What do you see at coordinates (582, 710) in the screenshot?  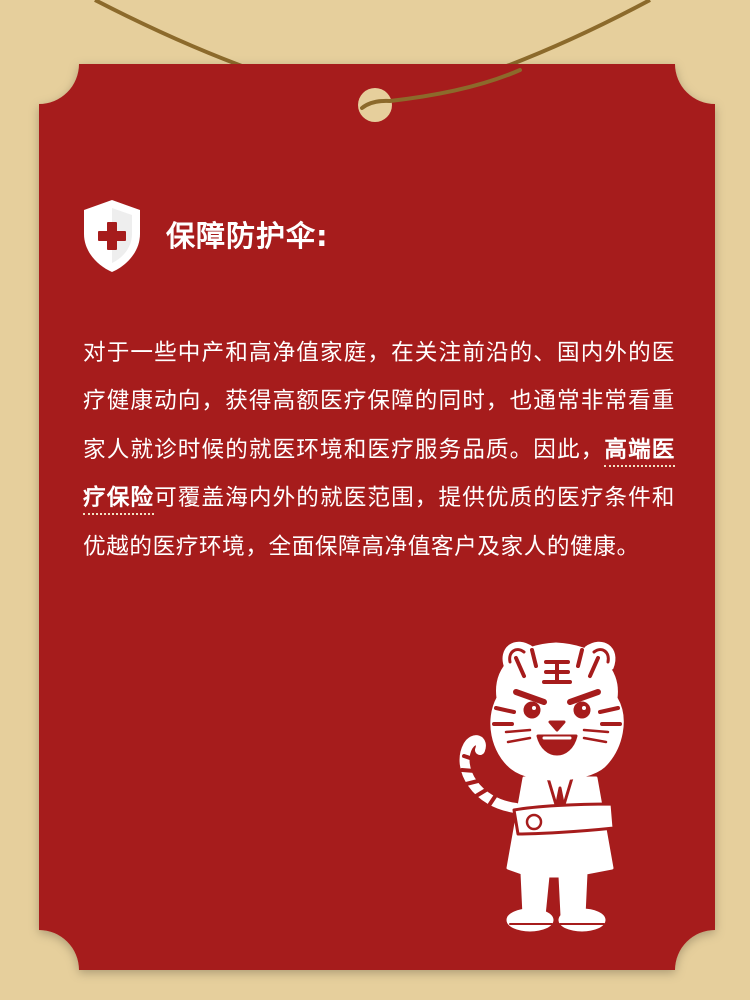 I see `tiger-eye-right` at bounding box center [582, 710].